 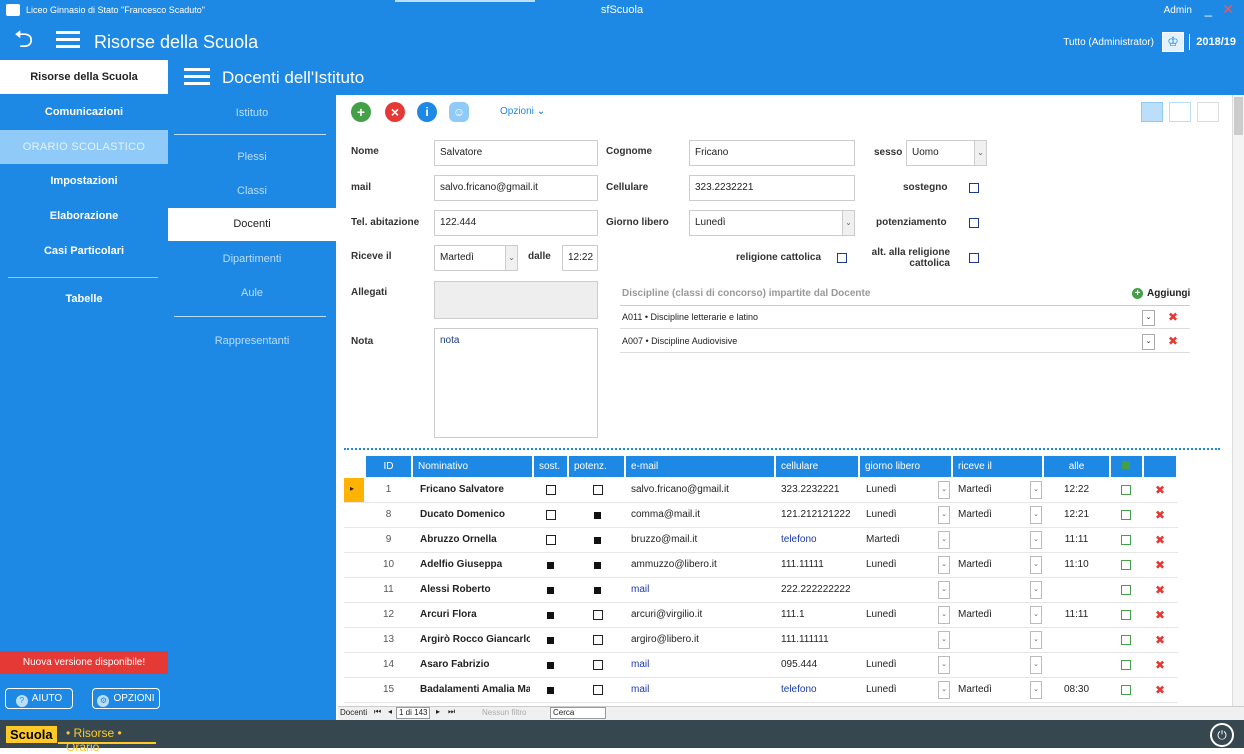 I want to click on col-sost: sost., so click(x=550, y=466).